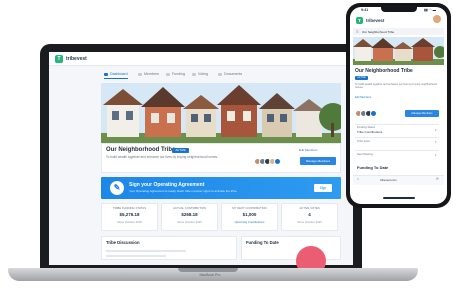 The image size is (471, 294). What do you see at coordinates (210, 275) in the screenshot?
I see `laptop-model-label: MacBook Pro` at bounding box center [210, 275].